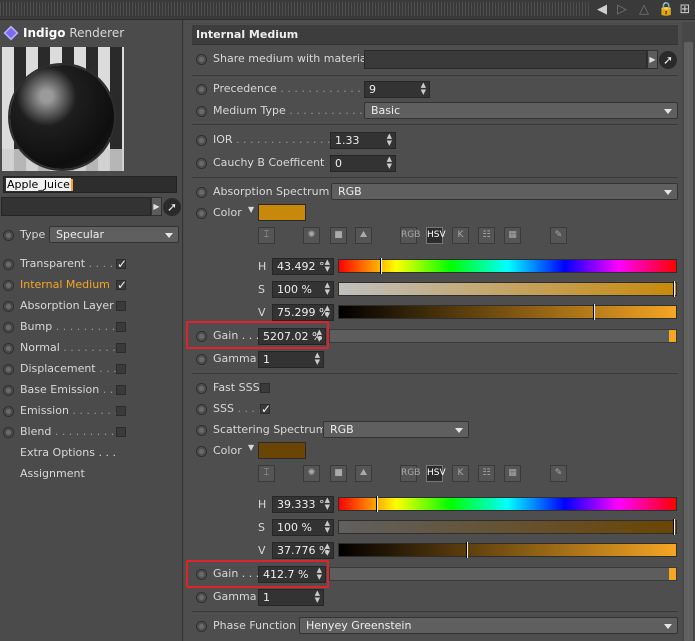  What do you see at coordinates (201, 140) in the screenshot?
I see `ior-radio` at bounding box center [201, 140].